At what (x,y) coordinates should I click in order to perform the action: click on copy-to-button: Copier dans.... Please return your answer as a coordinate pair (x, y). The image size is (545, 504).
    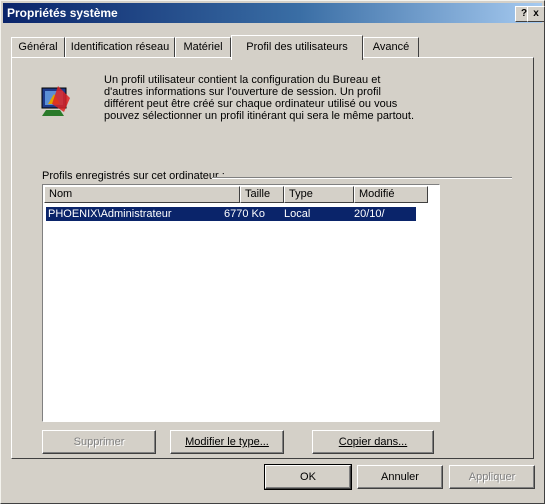
    Looking at the image, I should click on (373, 442).